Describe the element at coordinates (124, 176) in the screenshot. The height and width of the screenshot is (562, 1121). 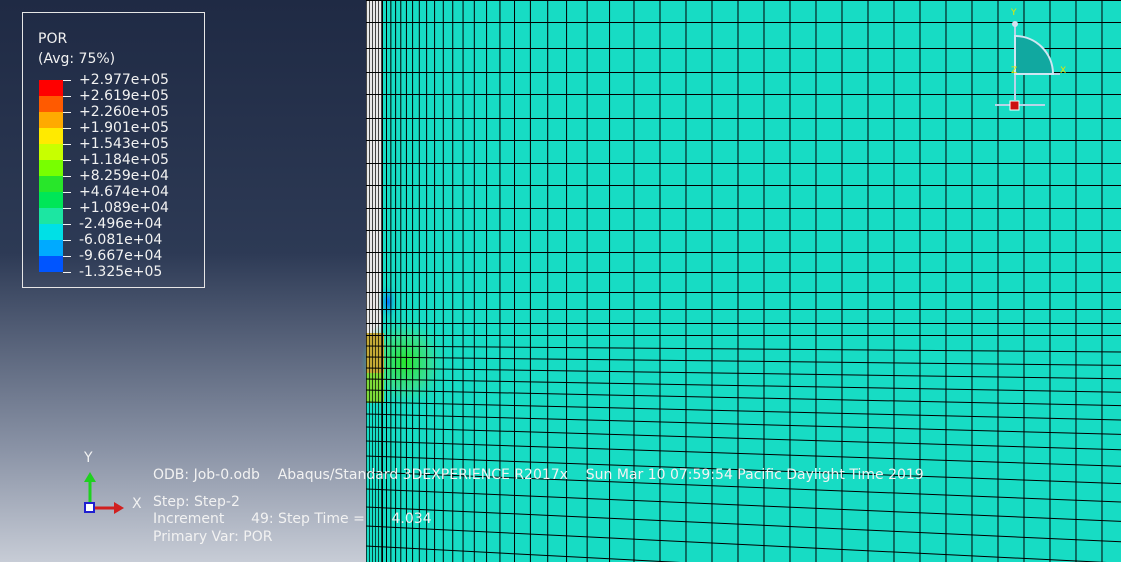
I see `legend-value: +8.259e+04` at that location.